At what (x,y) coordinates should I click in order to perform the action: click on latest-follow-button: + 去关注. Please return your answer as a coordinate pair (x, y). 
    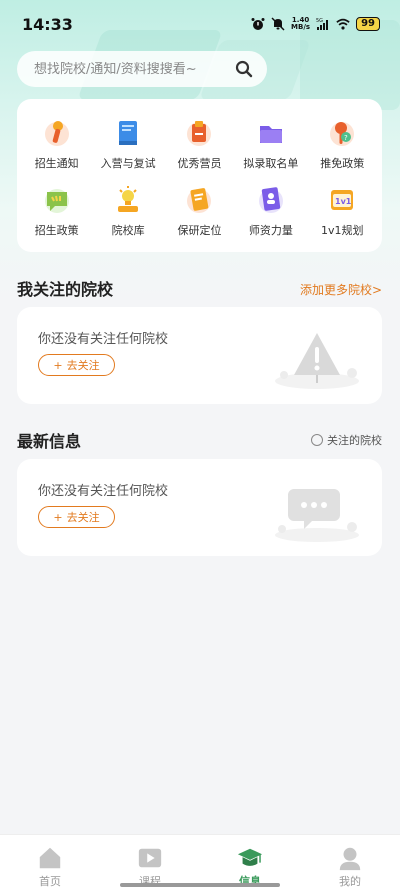
    Looking at the image, I should click on (76, 517).